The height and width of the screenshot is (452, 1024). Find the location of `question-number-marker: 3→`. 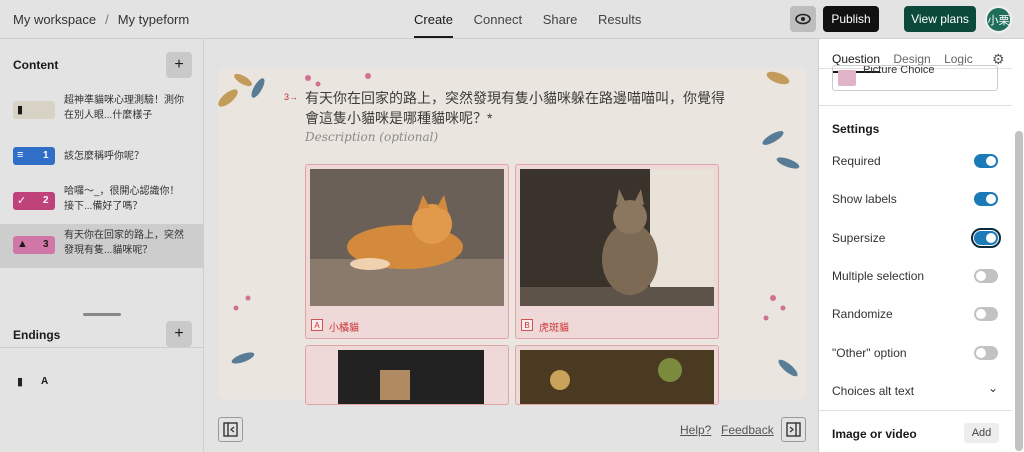

question-number-marker: 3→ is located at coordinates (291, 97).